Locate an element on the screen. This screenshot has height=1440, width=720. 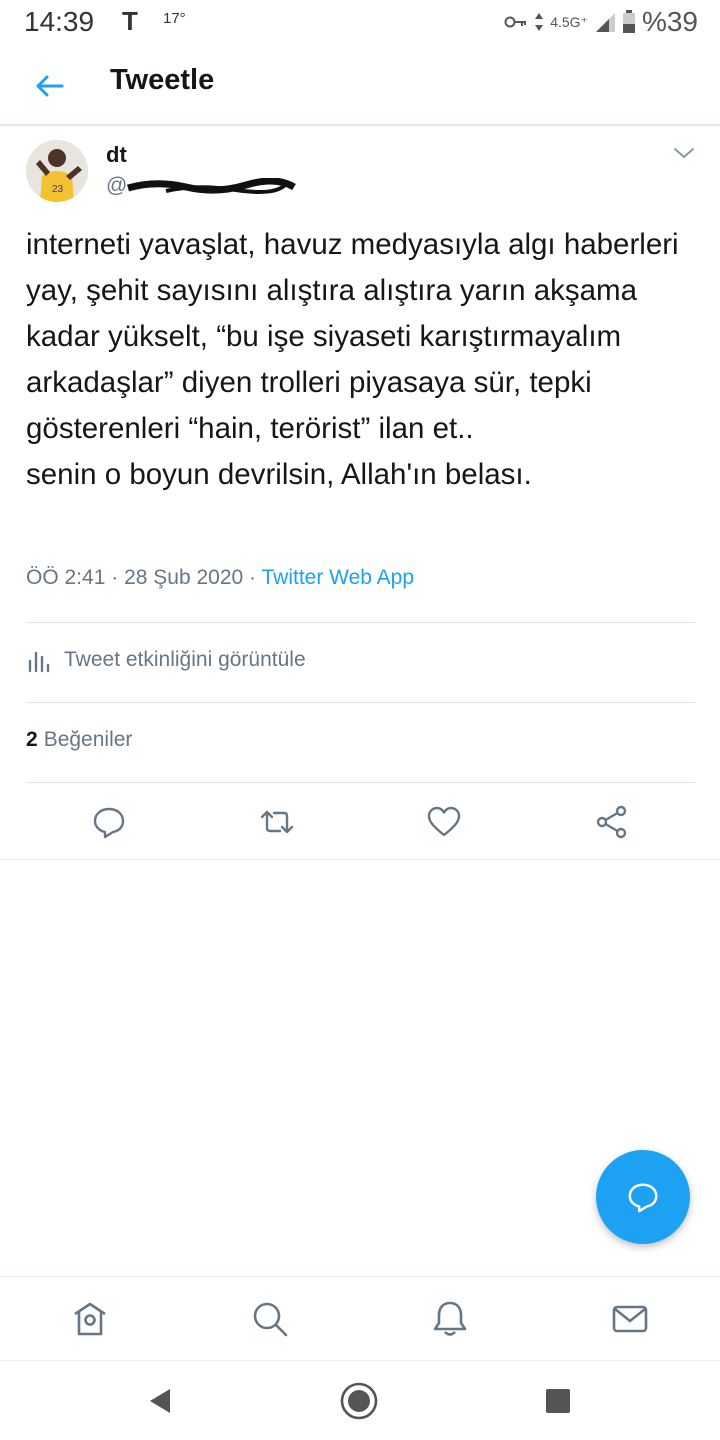
system-home-button is located at coordinates (359, 1401).